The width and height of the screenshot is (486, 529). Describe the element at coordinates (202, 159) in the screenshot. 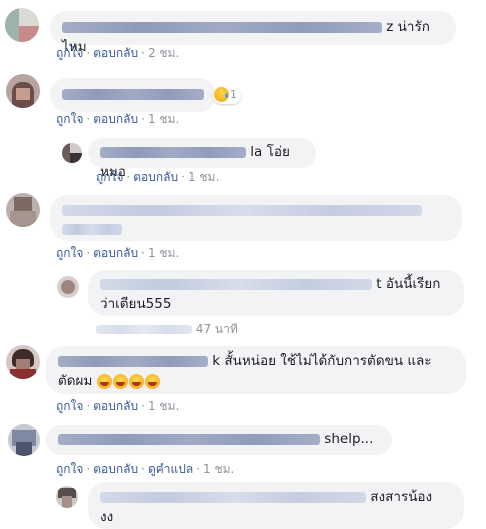

I see `comment-bubble: la โอ่ยหมอ` at that location.